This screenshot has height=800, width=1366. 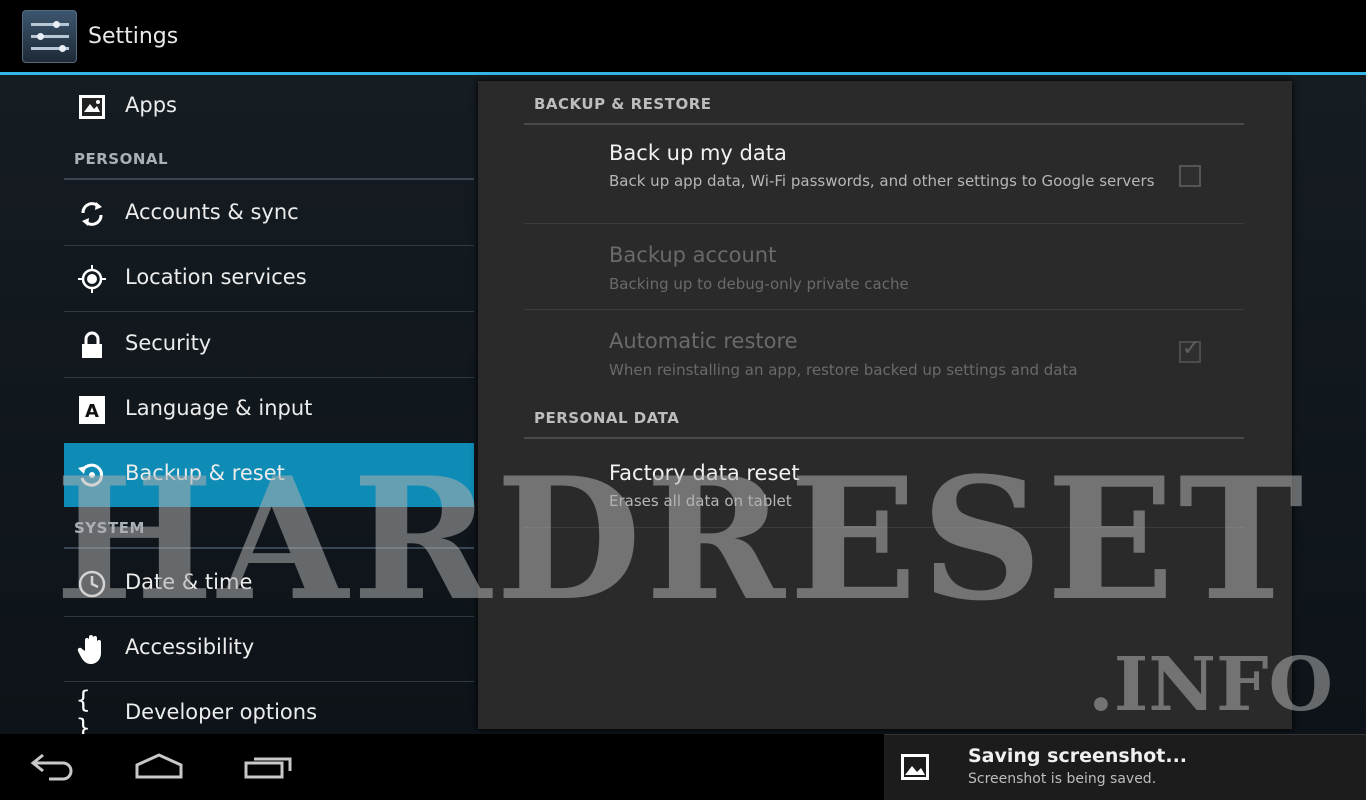 What do you see at coordinates (205, 473) in the screenshot?
I see `nav-item-label: Backup & reset` at bounding box center [205, 473].